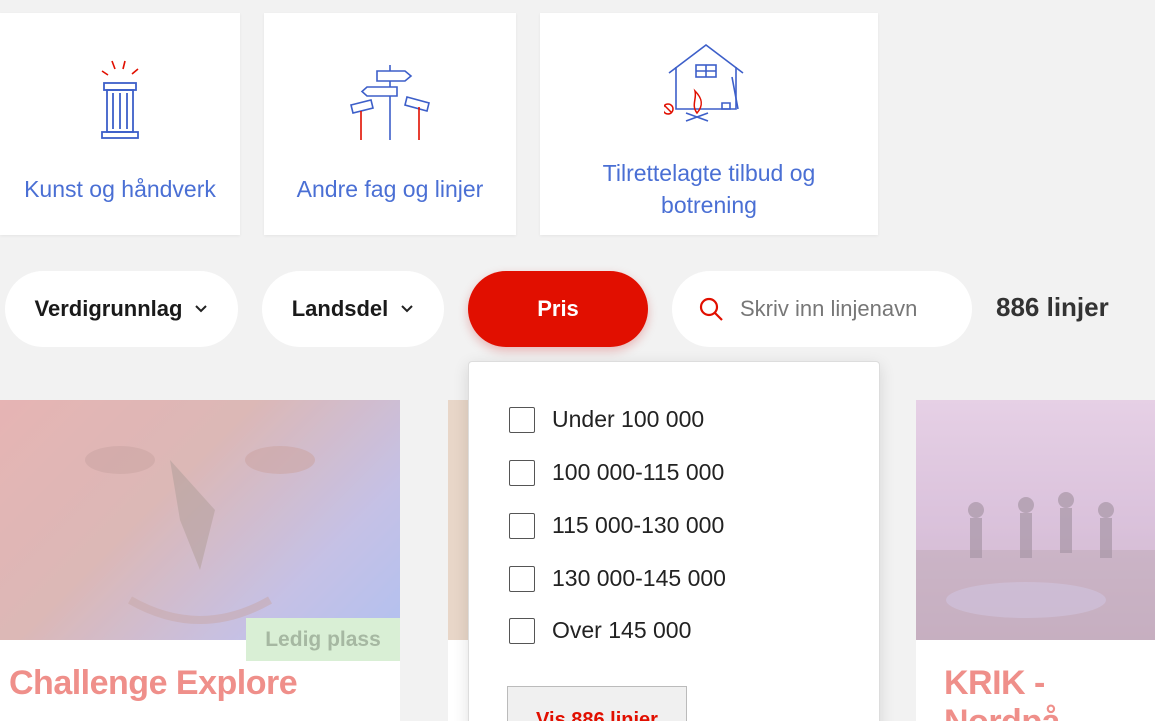  What do you see at coordinates (390, 189) in the screenshot?
I see `category-label: Andre fag og linjer` at bounding box center [390, 189].